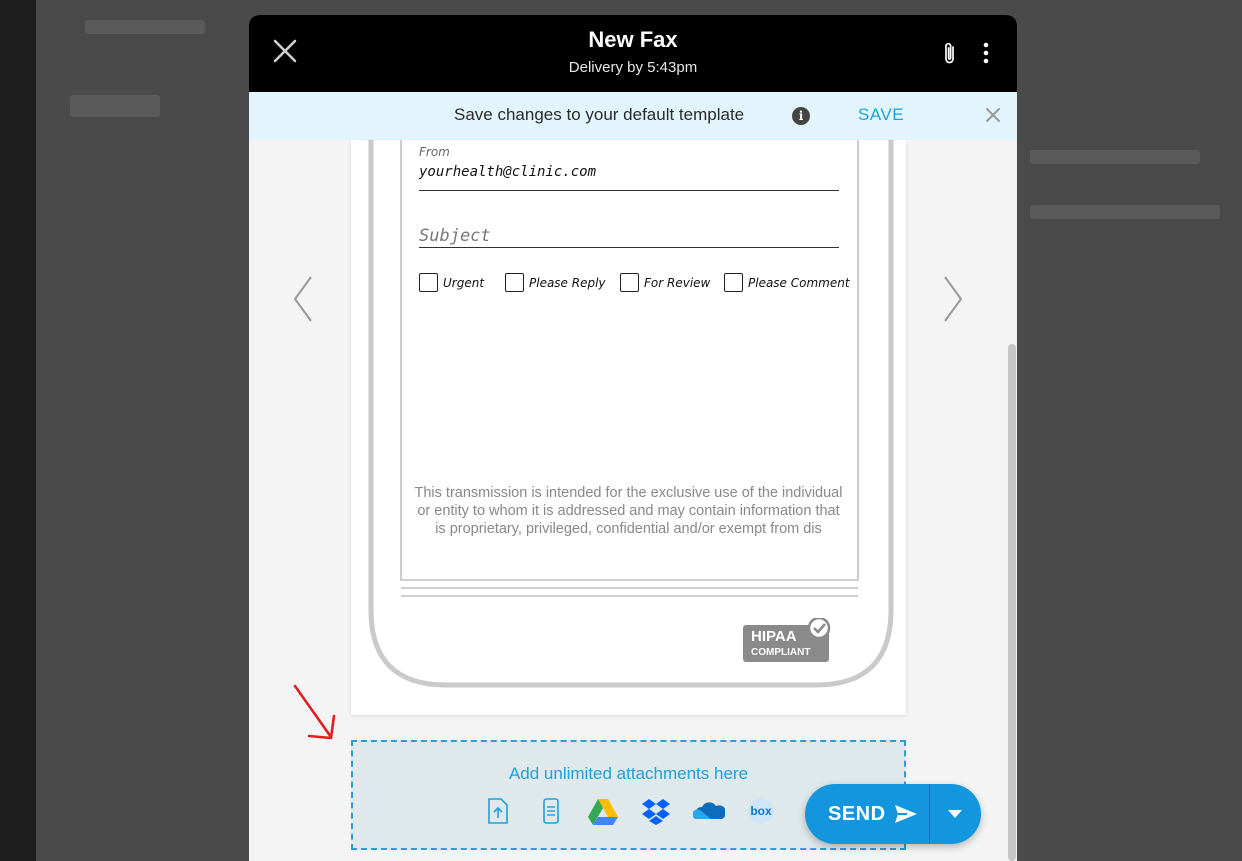 The height and width of the screenshot is (861, 1242). What do you see at coordinates (801, 116) in the screenshot?
I see `info-icon: i` at bounding box center [801, 116].